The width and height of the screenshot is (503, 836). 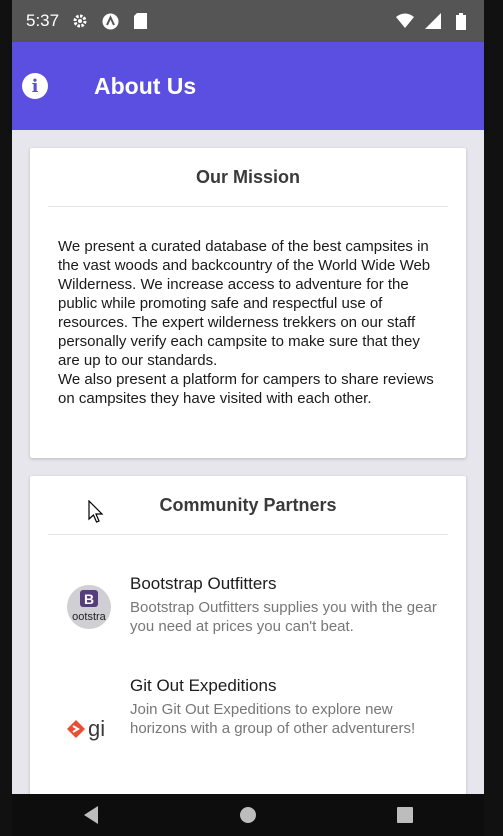 What do you see at coordinates (89, 617) in the screenshot?
I see `bootstrap-logo-text: ootstra` at bounding box center [89, 617].